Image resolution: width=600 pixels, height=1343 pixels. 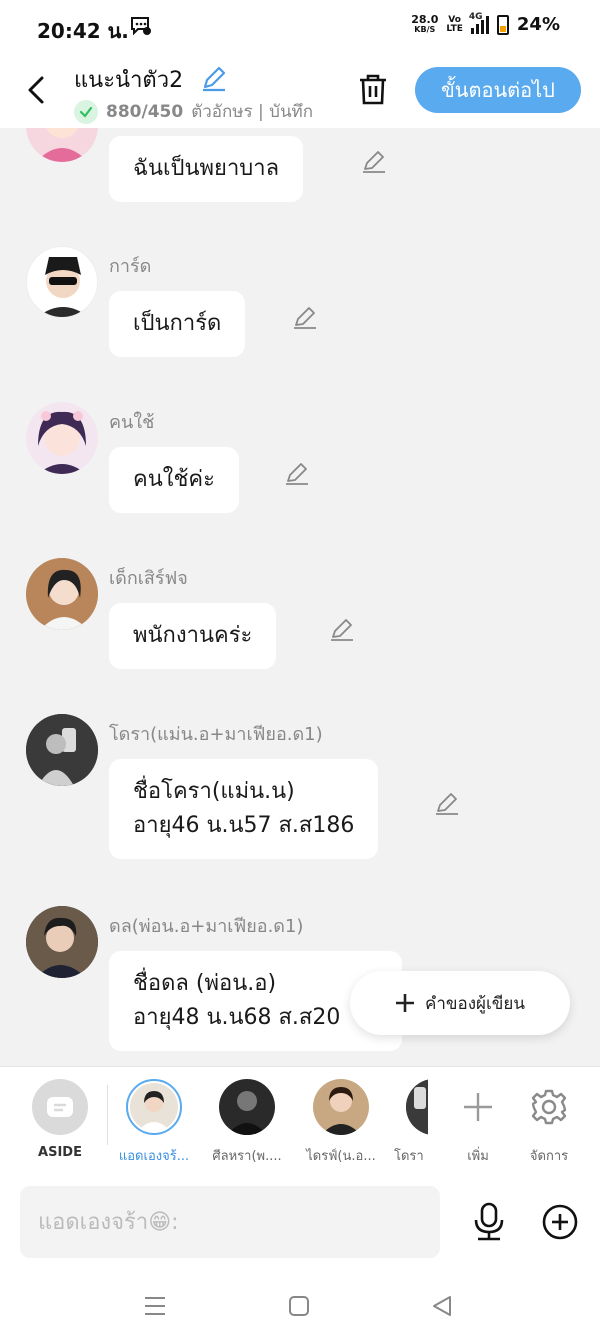 I want to click on microphone-icon, so click(x=489, y=1222).